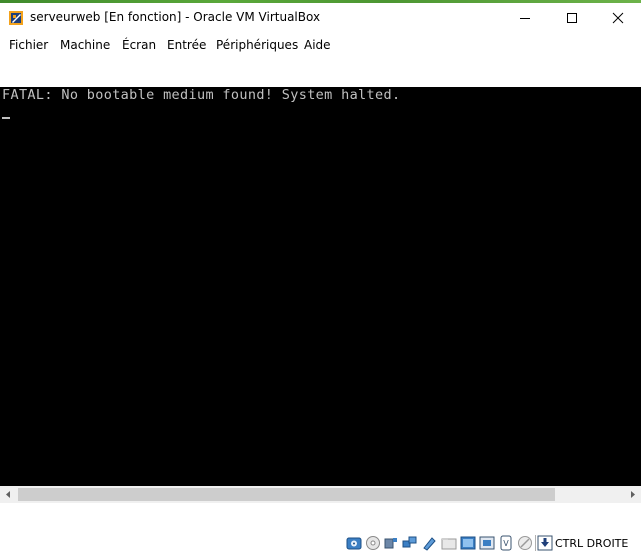 Image resolution: width=641 pixels, height=559 pixels. I want to click on display-icon, so click(468, 543).